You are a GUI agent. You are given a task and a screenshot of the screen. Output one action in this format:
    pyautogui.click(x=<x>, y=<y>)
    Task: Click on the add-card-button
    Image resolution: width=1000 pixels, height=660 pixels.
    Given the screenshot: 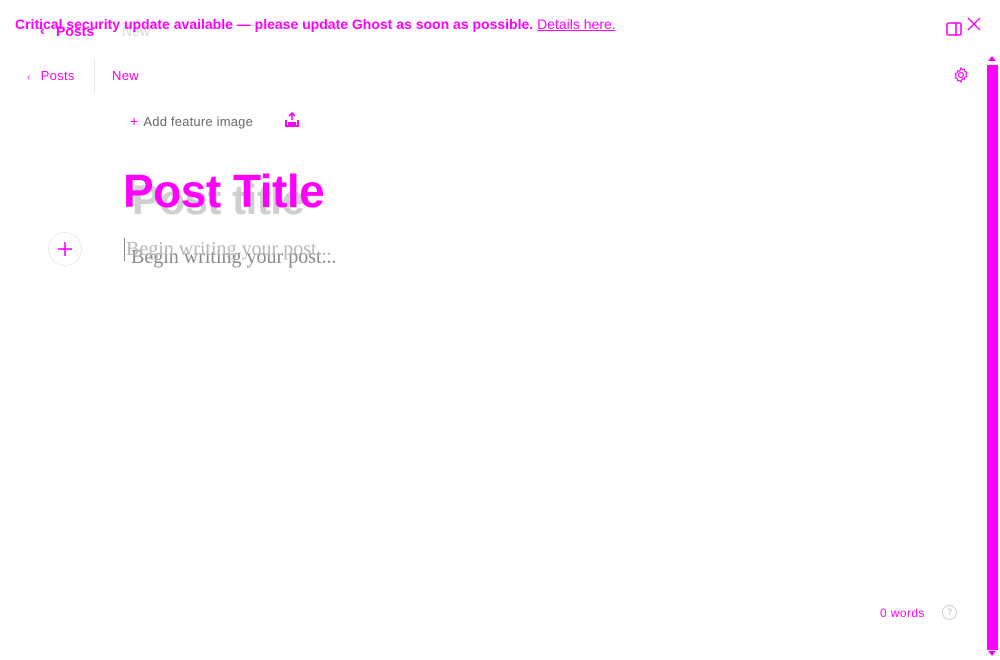 What is the action you would take?
    pyautogui.click(x=65, y=249)
    